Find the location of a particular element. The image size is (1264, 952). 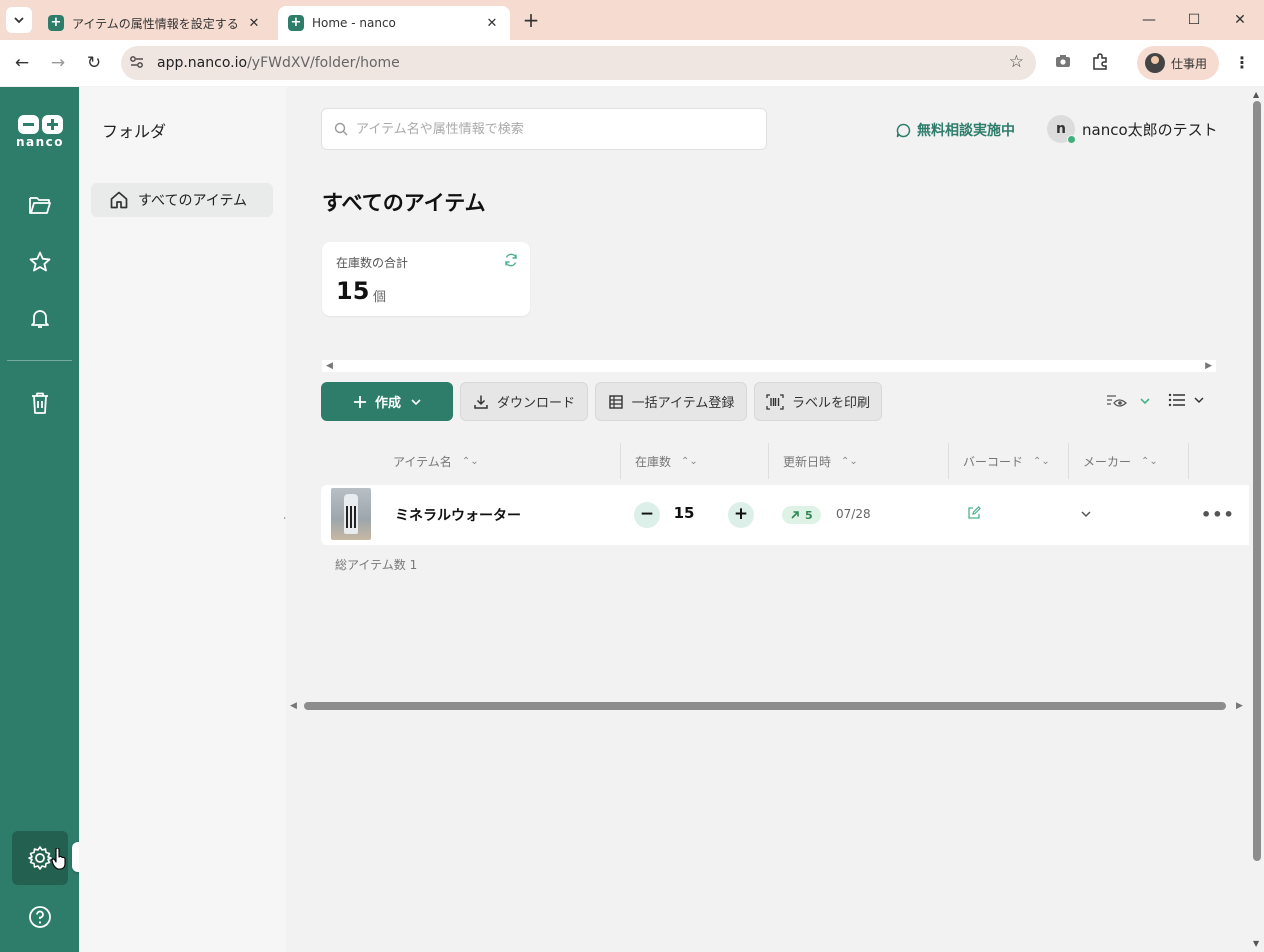

extensions-puzzle-icon is located at coordinates (1100, 63).